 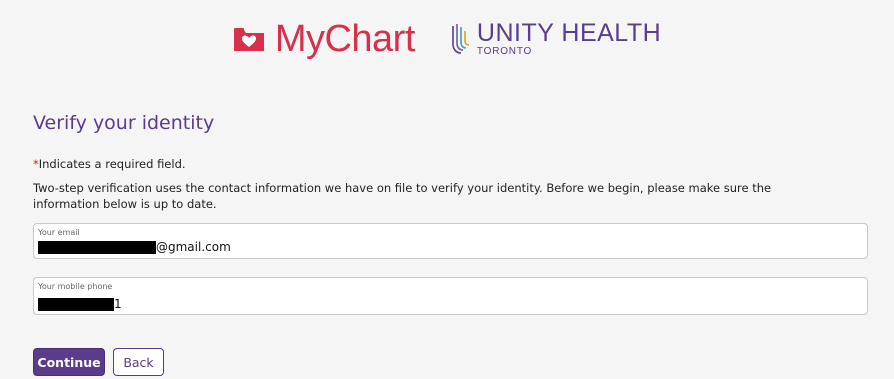 What do you see at coordinates (569, 33) in the screenshot?
I see `unity-health-name: UNITY HEALTH` at bounding box center [569, 33].